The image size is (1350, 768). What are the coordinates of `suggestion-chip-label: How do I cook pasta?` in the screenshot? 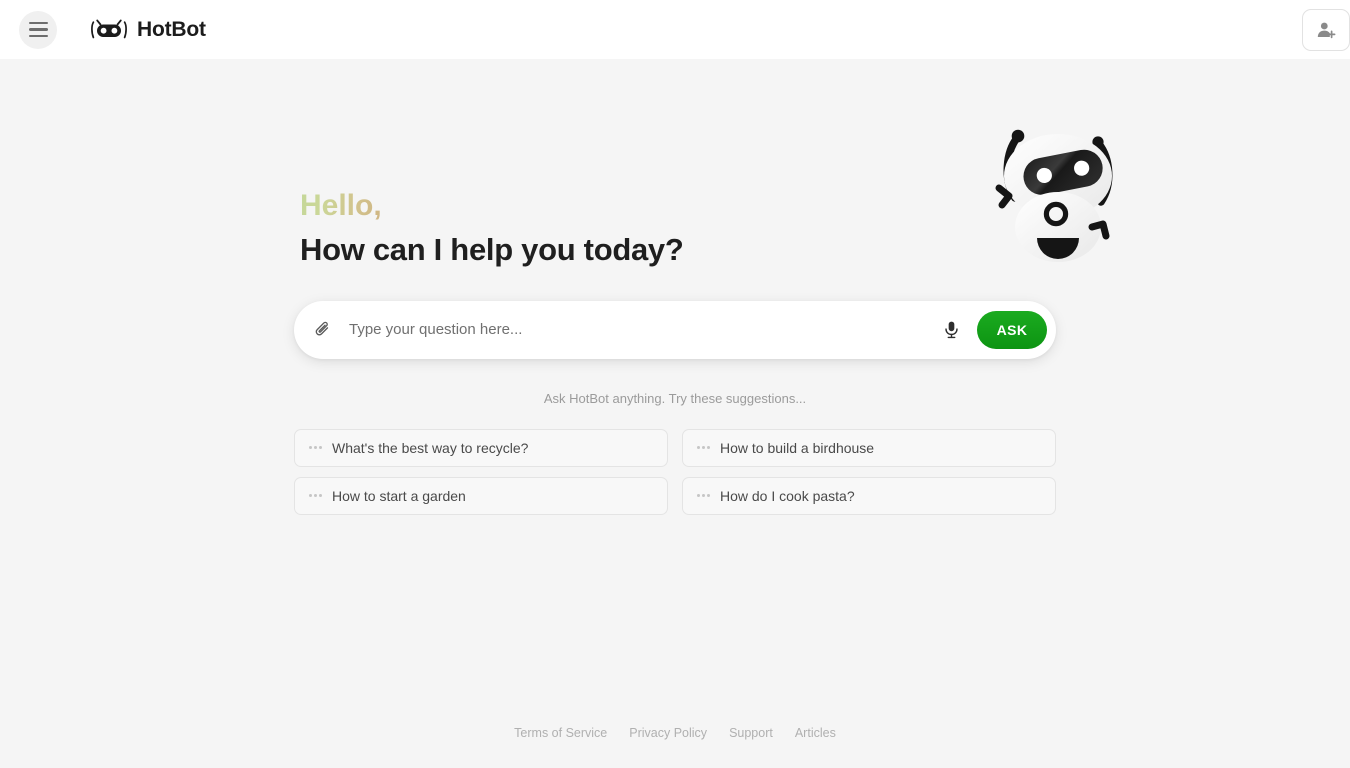 It's located at (787, 495).